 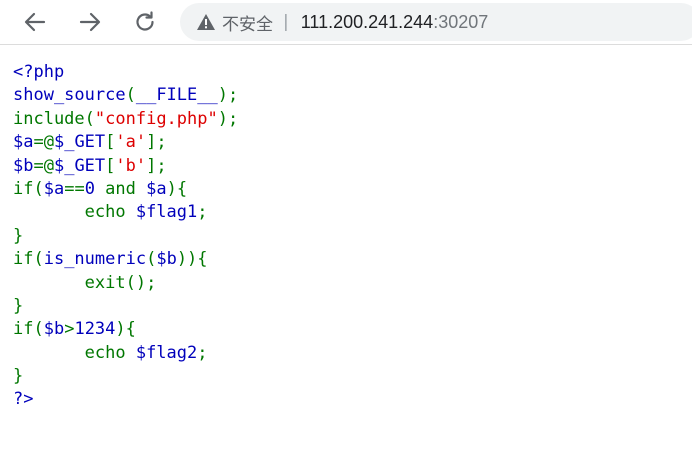 I want to click on code-line: exit();, so click(x=125, y=283).